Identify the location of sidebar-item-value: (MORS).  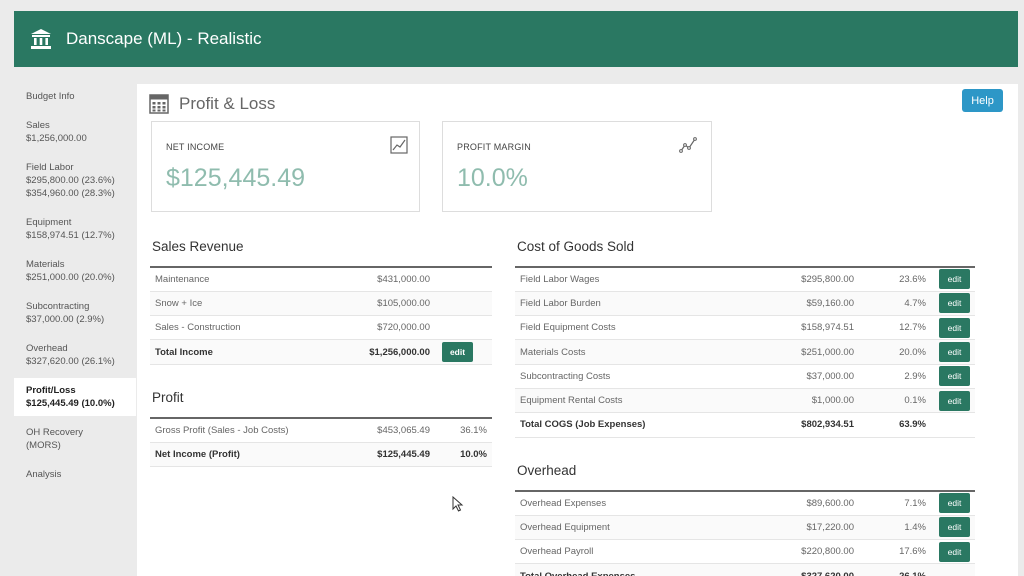
(43, 445).